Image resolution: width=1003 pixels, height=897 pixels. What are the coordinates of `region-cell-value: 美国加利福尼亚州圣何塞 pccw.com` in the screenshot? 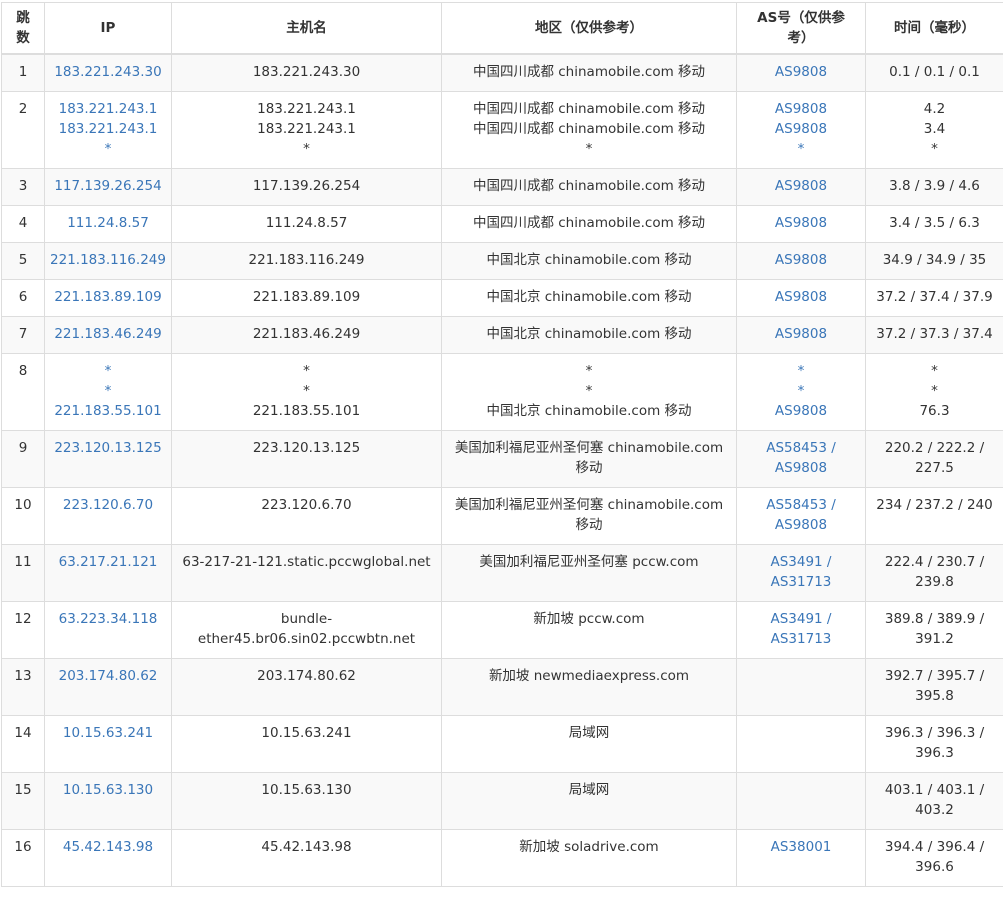 It's located at (589, 562).